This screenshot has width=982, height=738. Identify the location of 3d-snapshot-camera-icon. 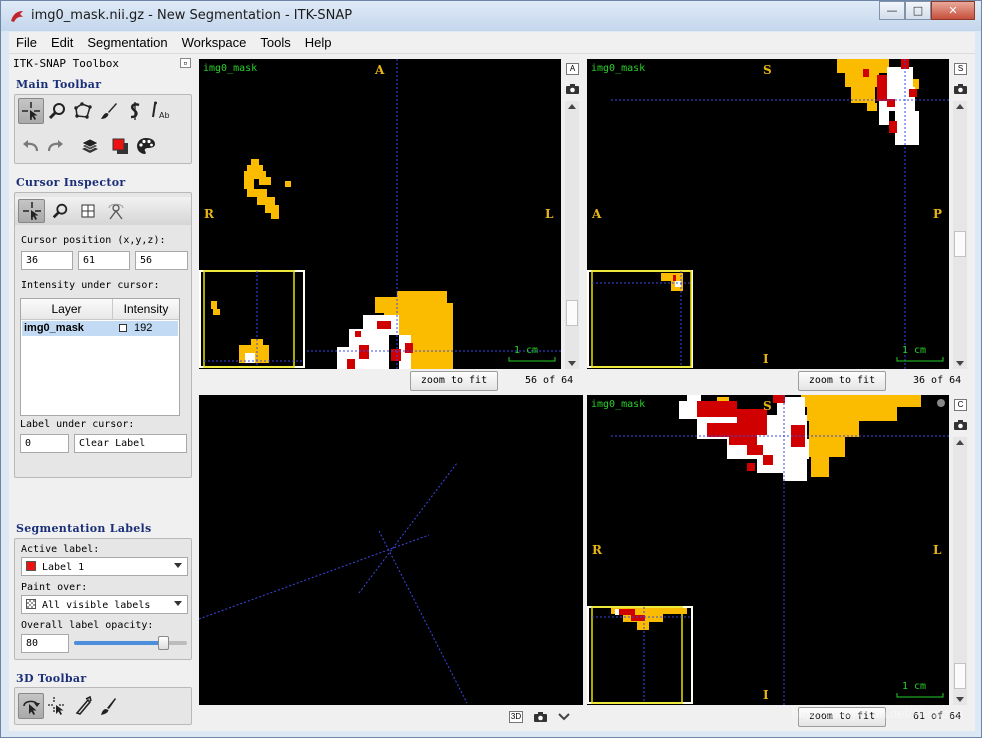
(540, 717).